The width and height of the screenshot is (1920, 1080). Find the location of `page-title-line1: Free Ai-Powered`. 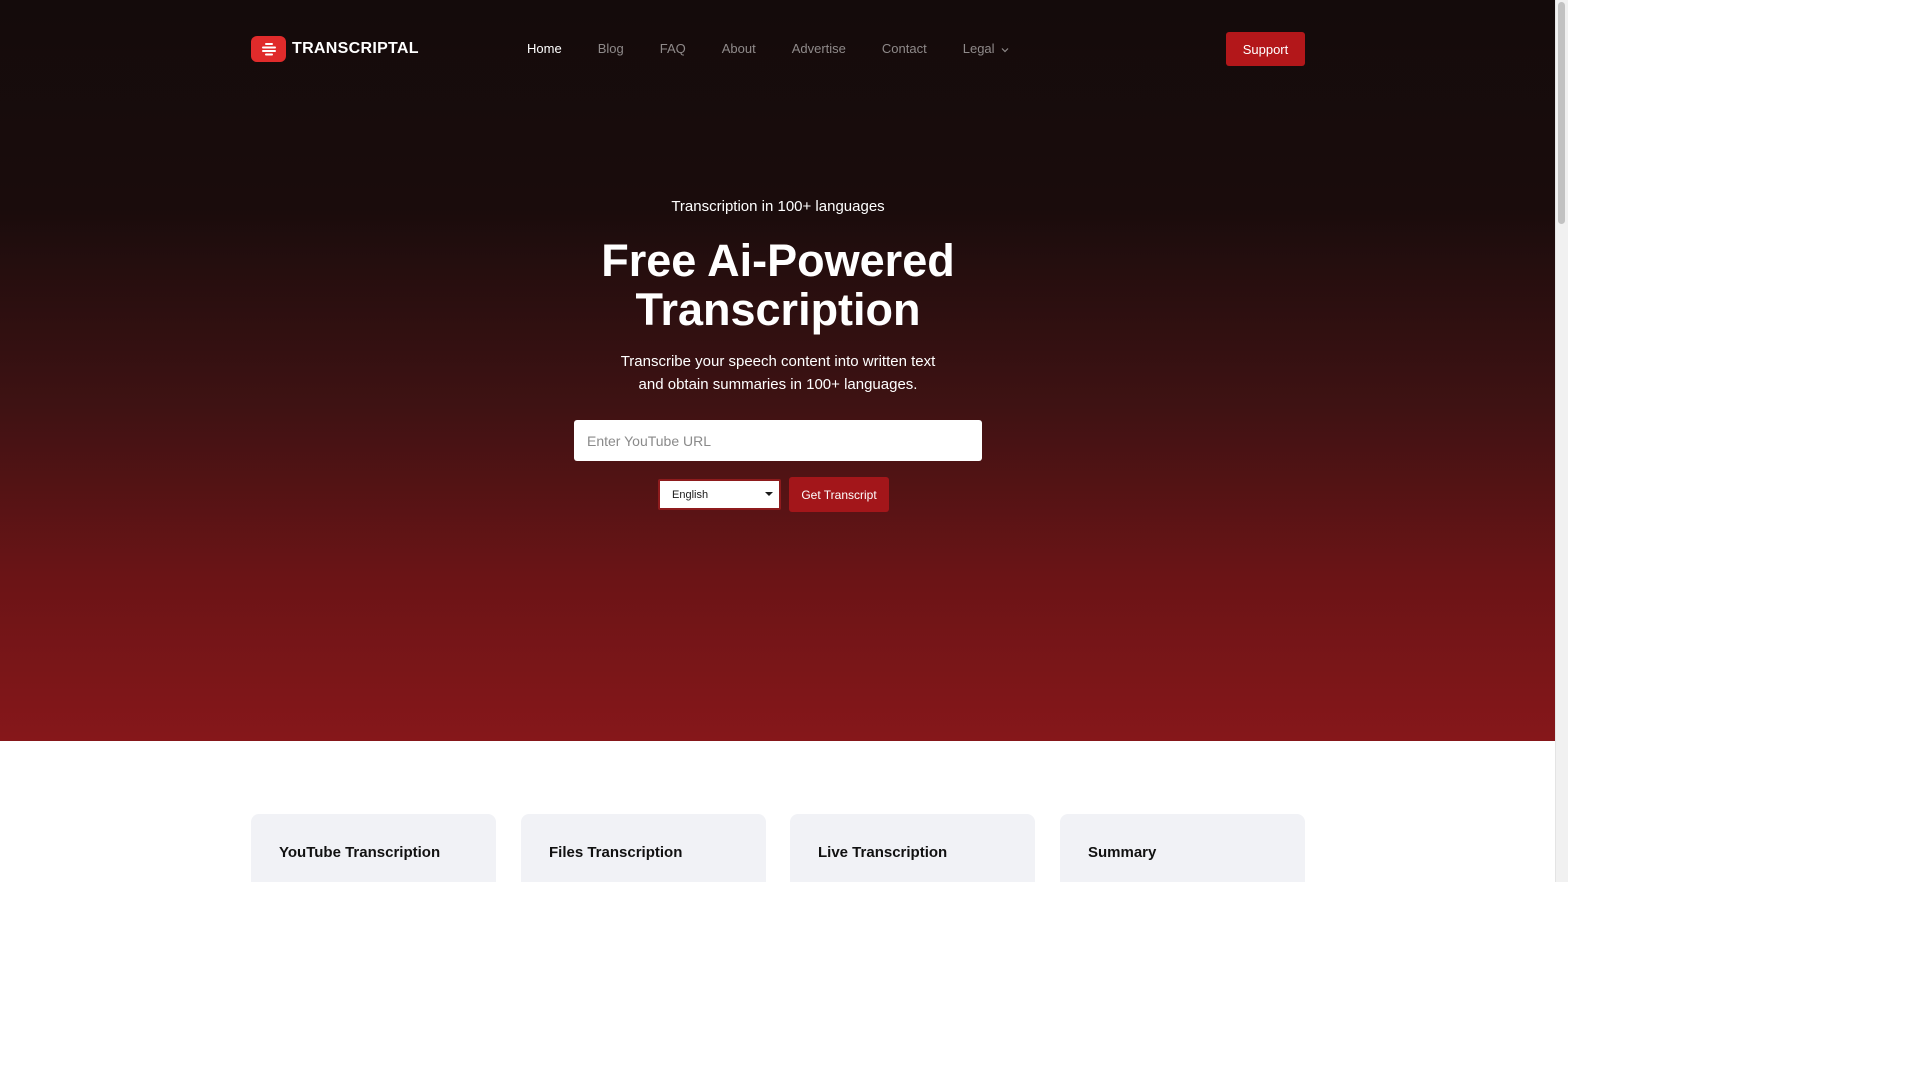

page-title-line1: Free Ai-Powered is located at coordinates (778, 260).